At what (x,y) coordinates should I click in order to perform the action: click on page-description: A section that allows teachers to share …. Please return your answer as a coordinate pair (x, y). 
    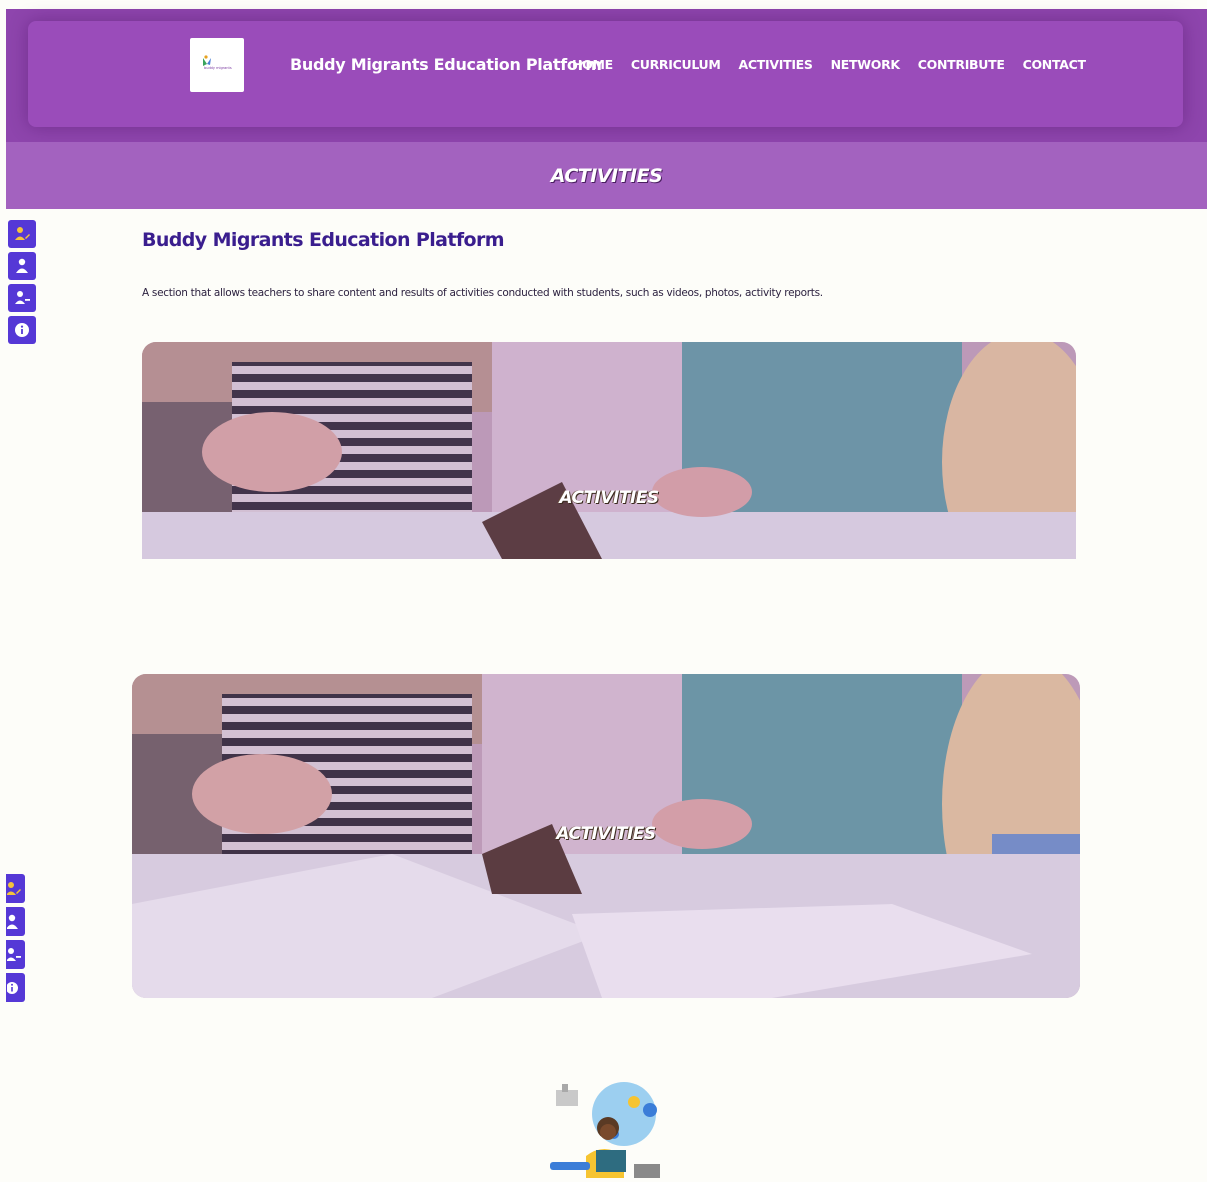
    Looking at the image, I should click on (482, 293).